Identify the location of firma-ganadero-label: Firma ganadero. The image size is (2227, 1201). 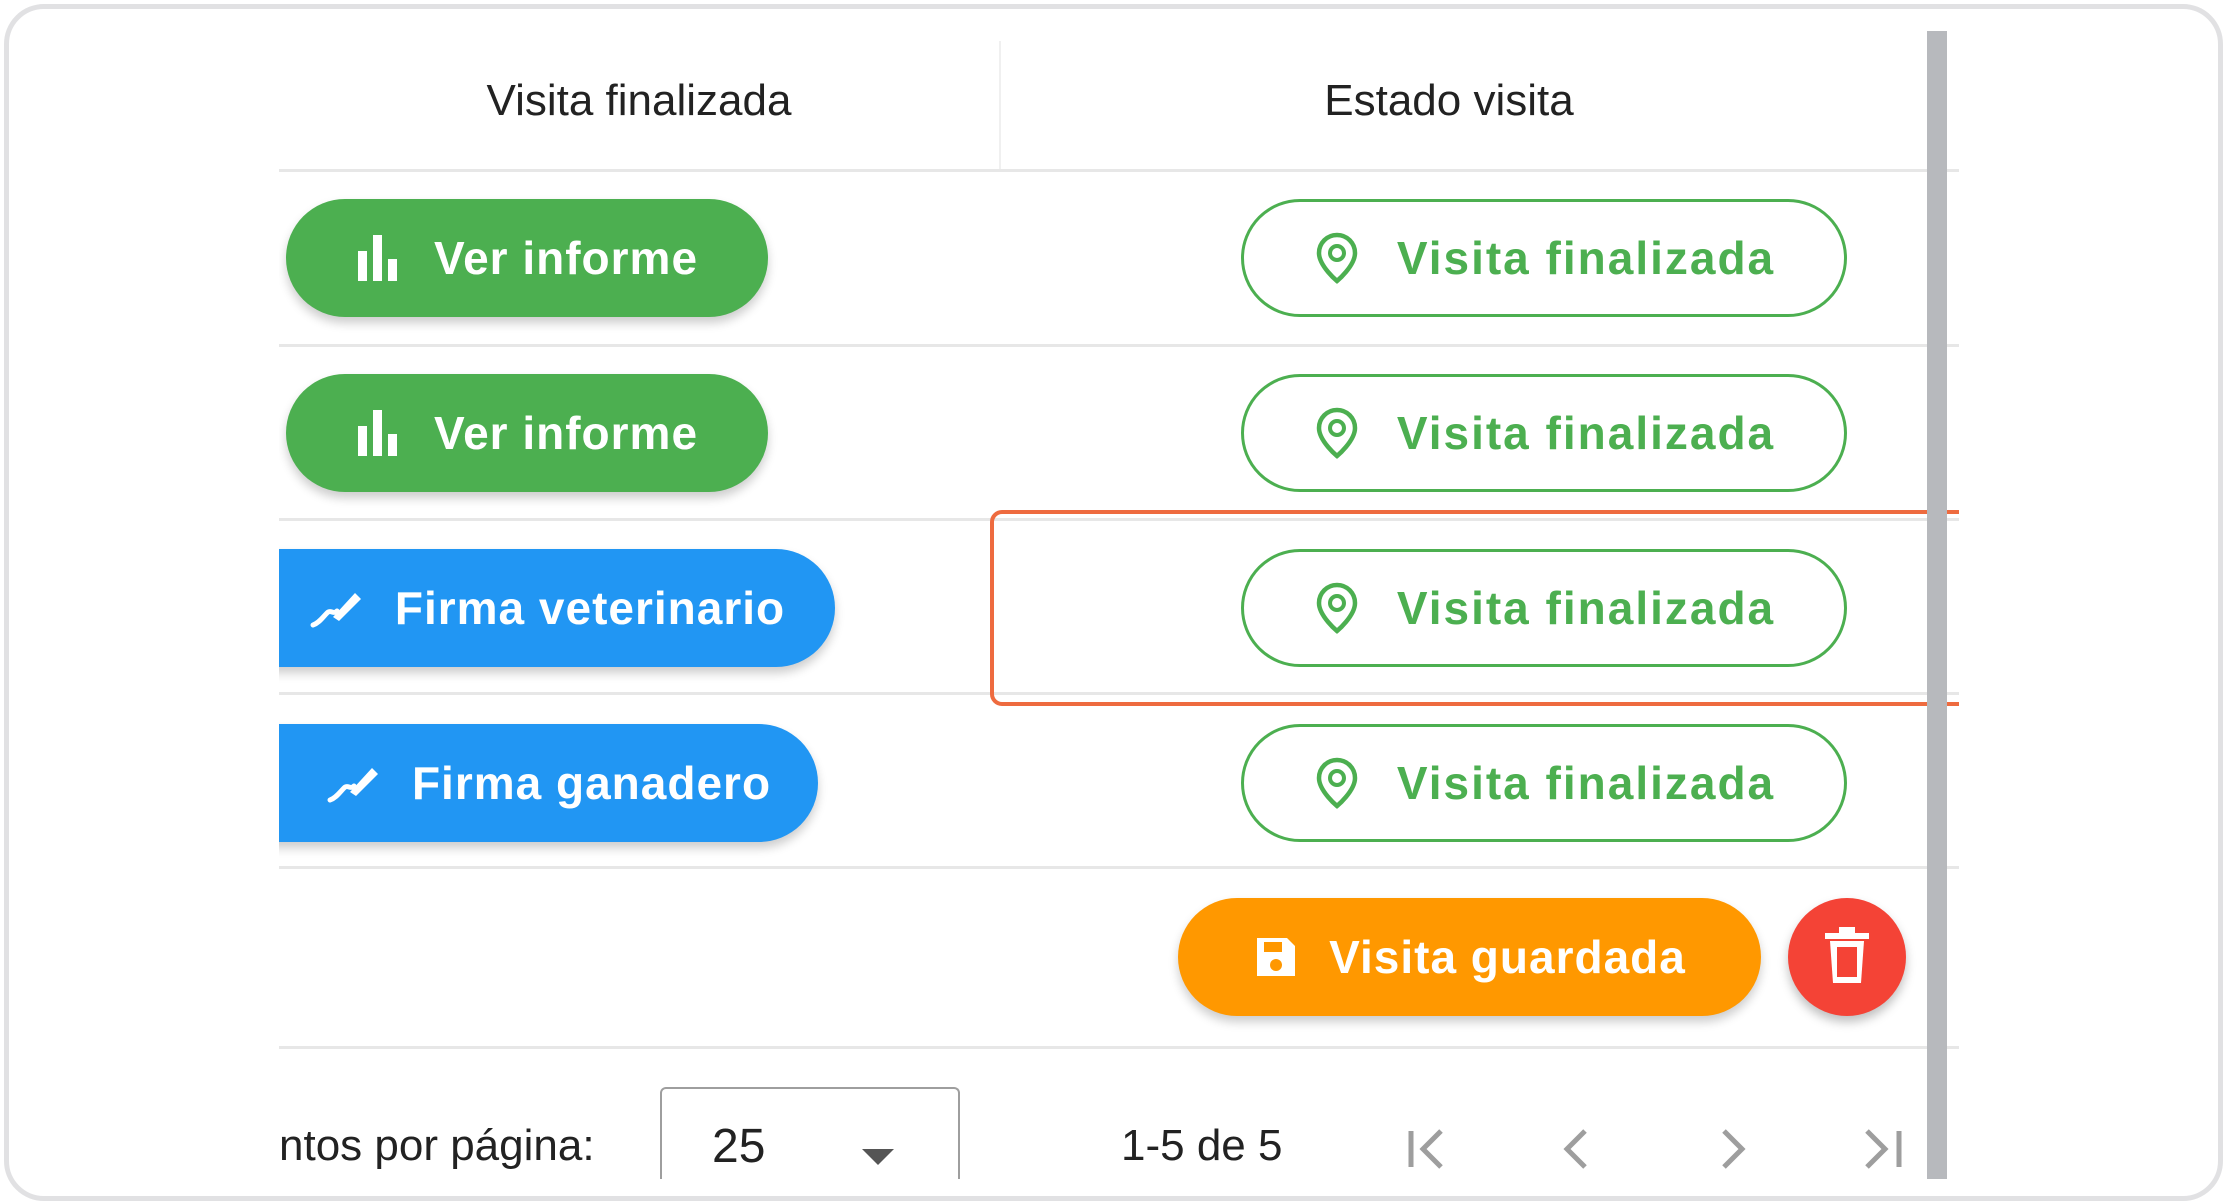
(591, 783).